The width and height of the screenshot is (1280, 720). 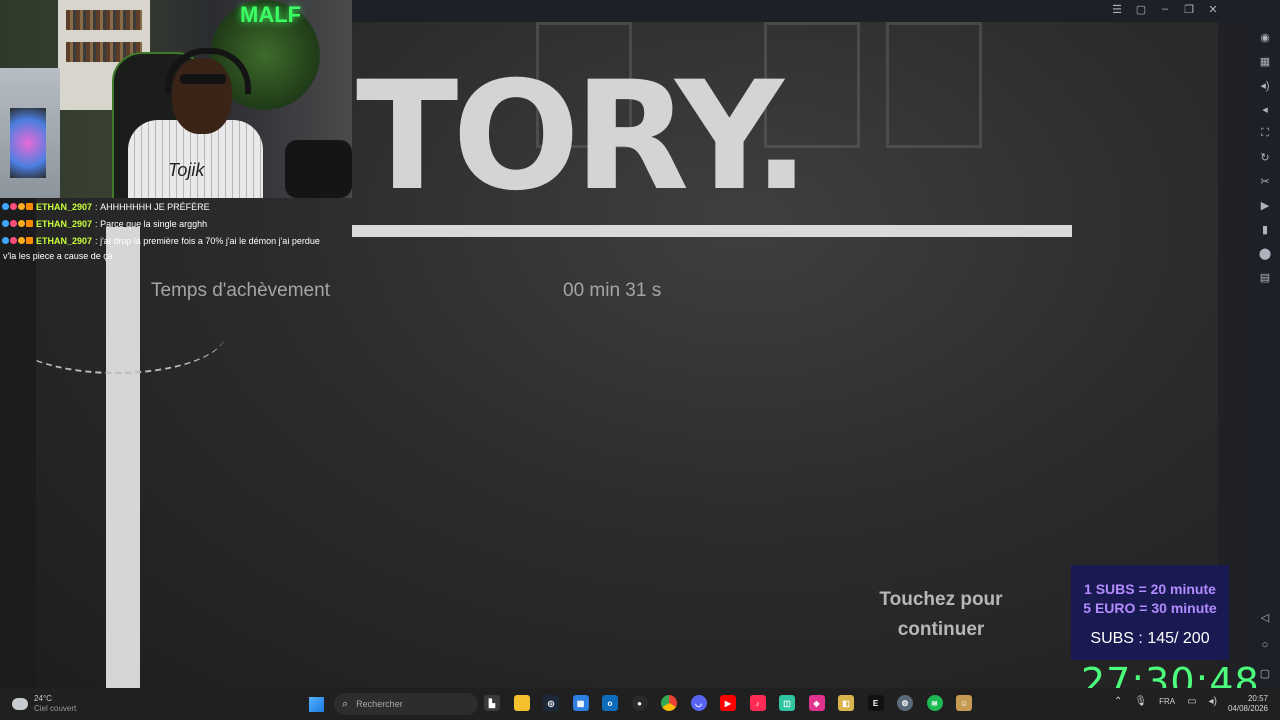 I want to click on network-icon: ▭, so click(x=1191, y=701).